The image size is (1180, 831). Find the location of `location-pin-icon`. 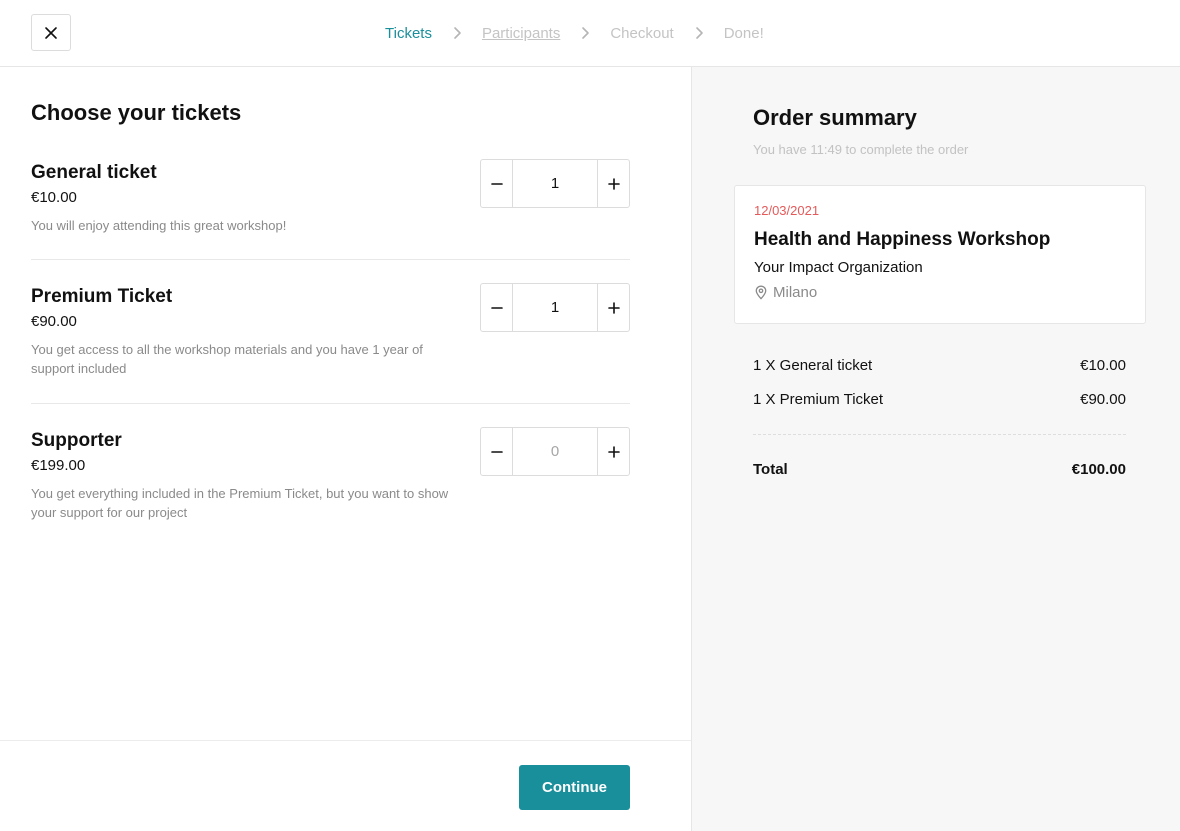

location-pin-icon is located at coordinates (761, 292).